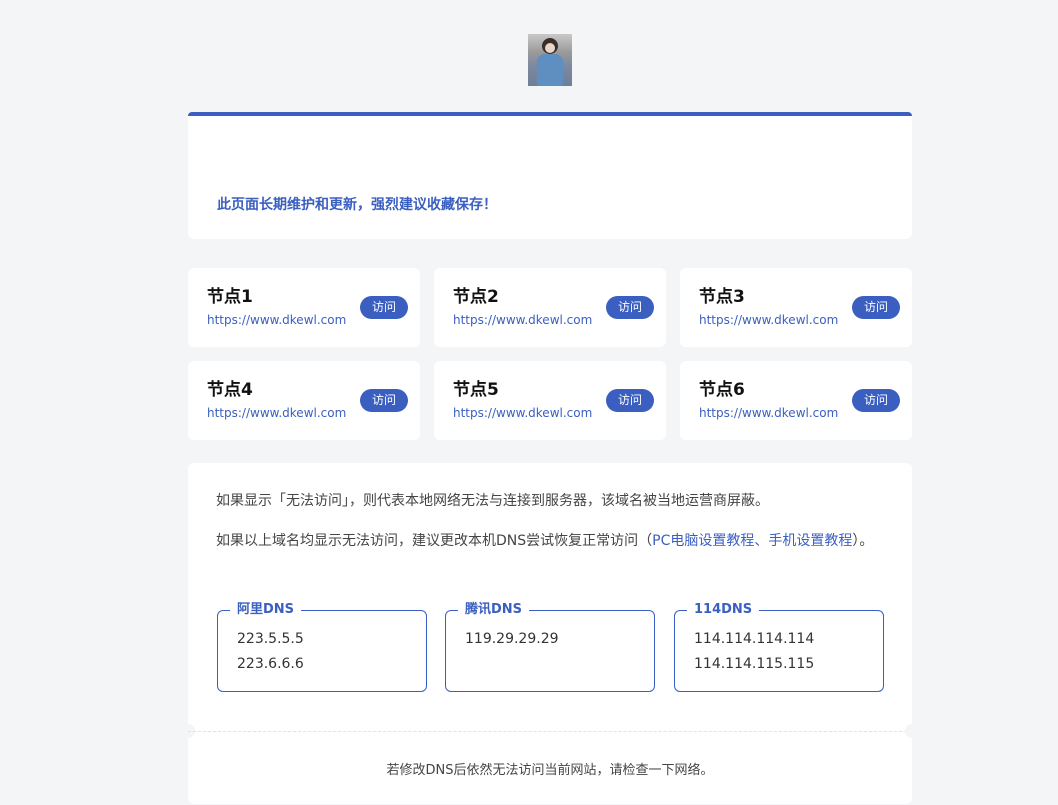 The height and width of the screenshot is (805, 1058). What do you see at coordinates (630, 400) in the screenshot?
I see `visit-button-5: 访问` at bounding box center [630, 400].